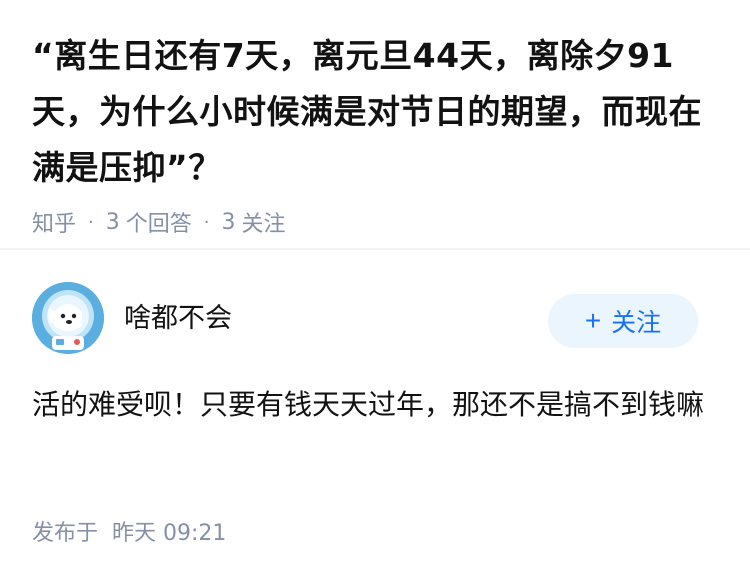 This screenshot has width=750, height=582. I want to click on section-divider, so click(375, 249).